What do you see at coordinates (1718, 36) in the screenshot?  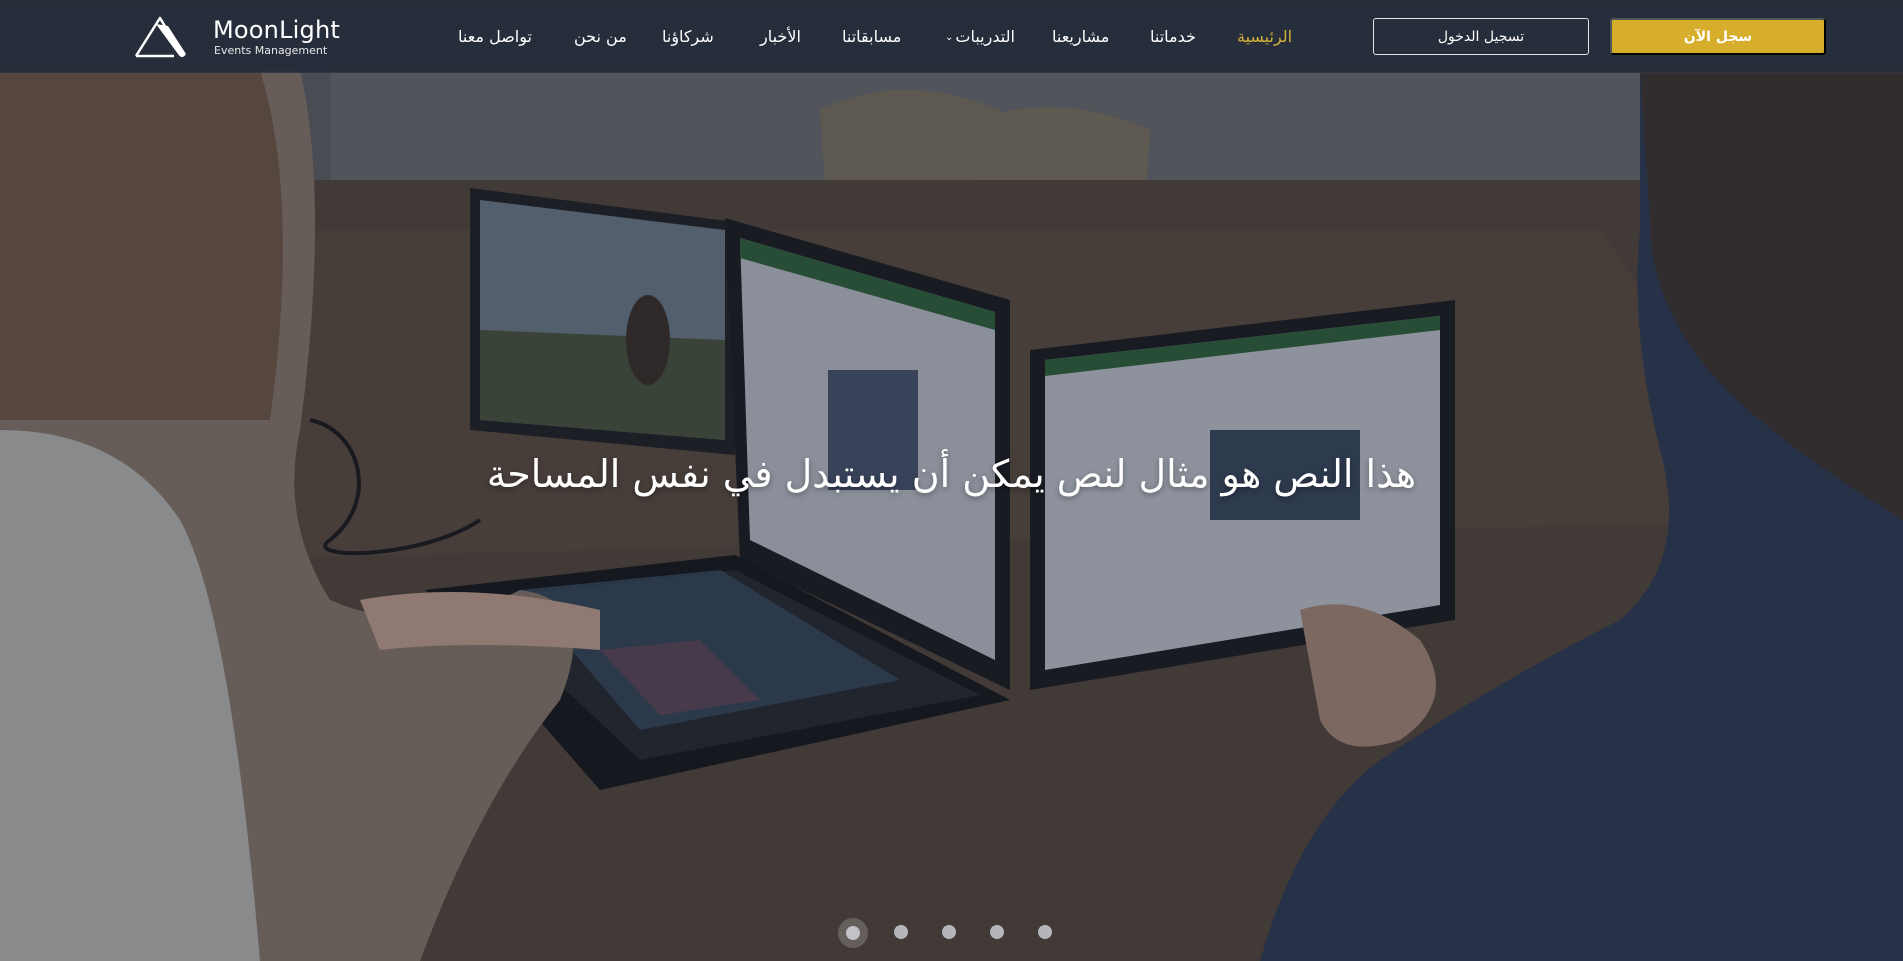 I see `signup-button: سجل الآن` at bounding box center [1718, 36].